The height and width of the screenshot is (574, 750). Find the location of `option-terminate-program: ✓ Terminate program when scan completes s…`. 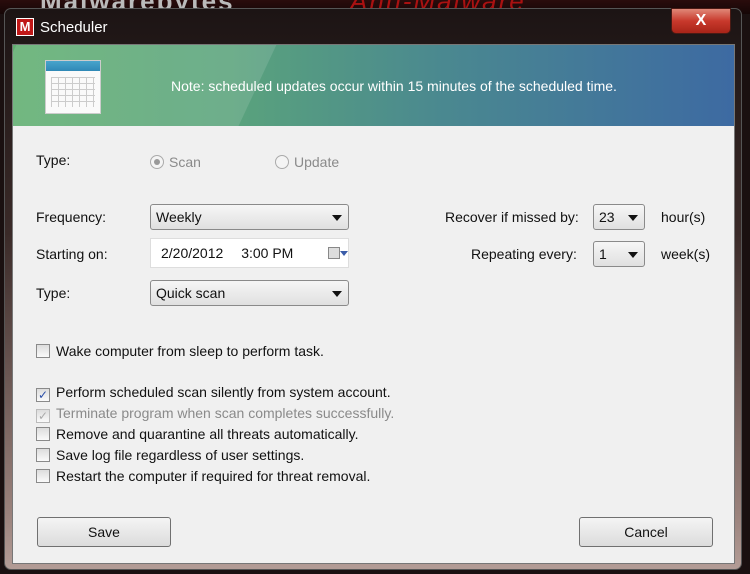

option-terminate-program: ✓ Terminate program when scan completes s… is located at coordinates (215, 414).